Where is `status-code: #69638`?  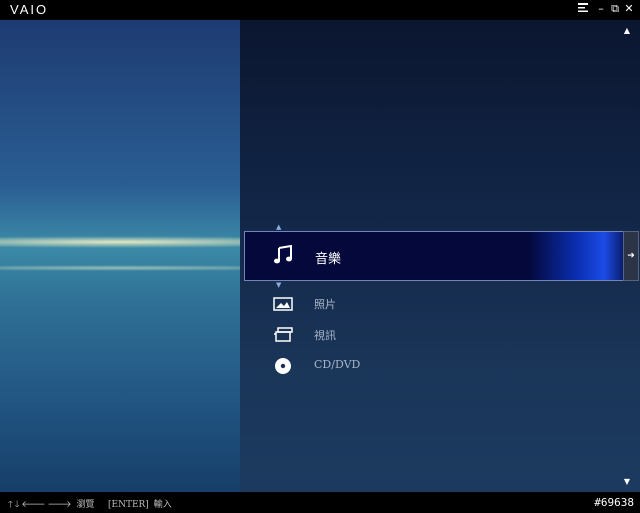
status-code: #69638 is located at coordinates (614, 502).